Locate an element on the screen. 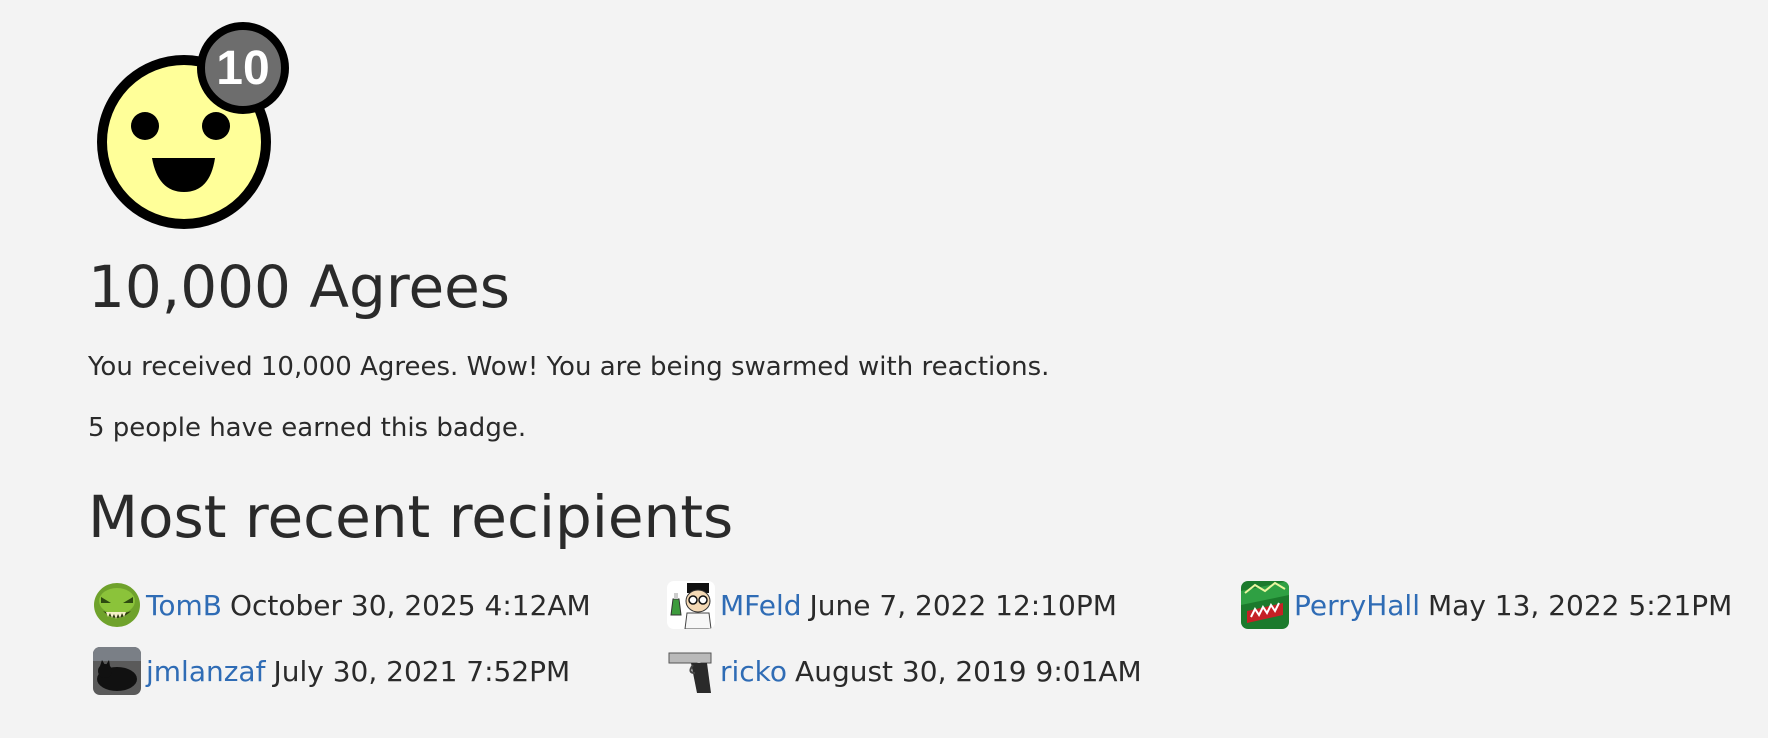  recipient-date: July 30, 2021 7:52PM is located at coordinates (422, 671).